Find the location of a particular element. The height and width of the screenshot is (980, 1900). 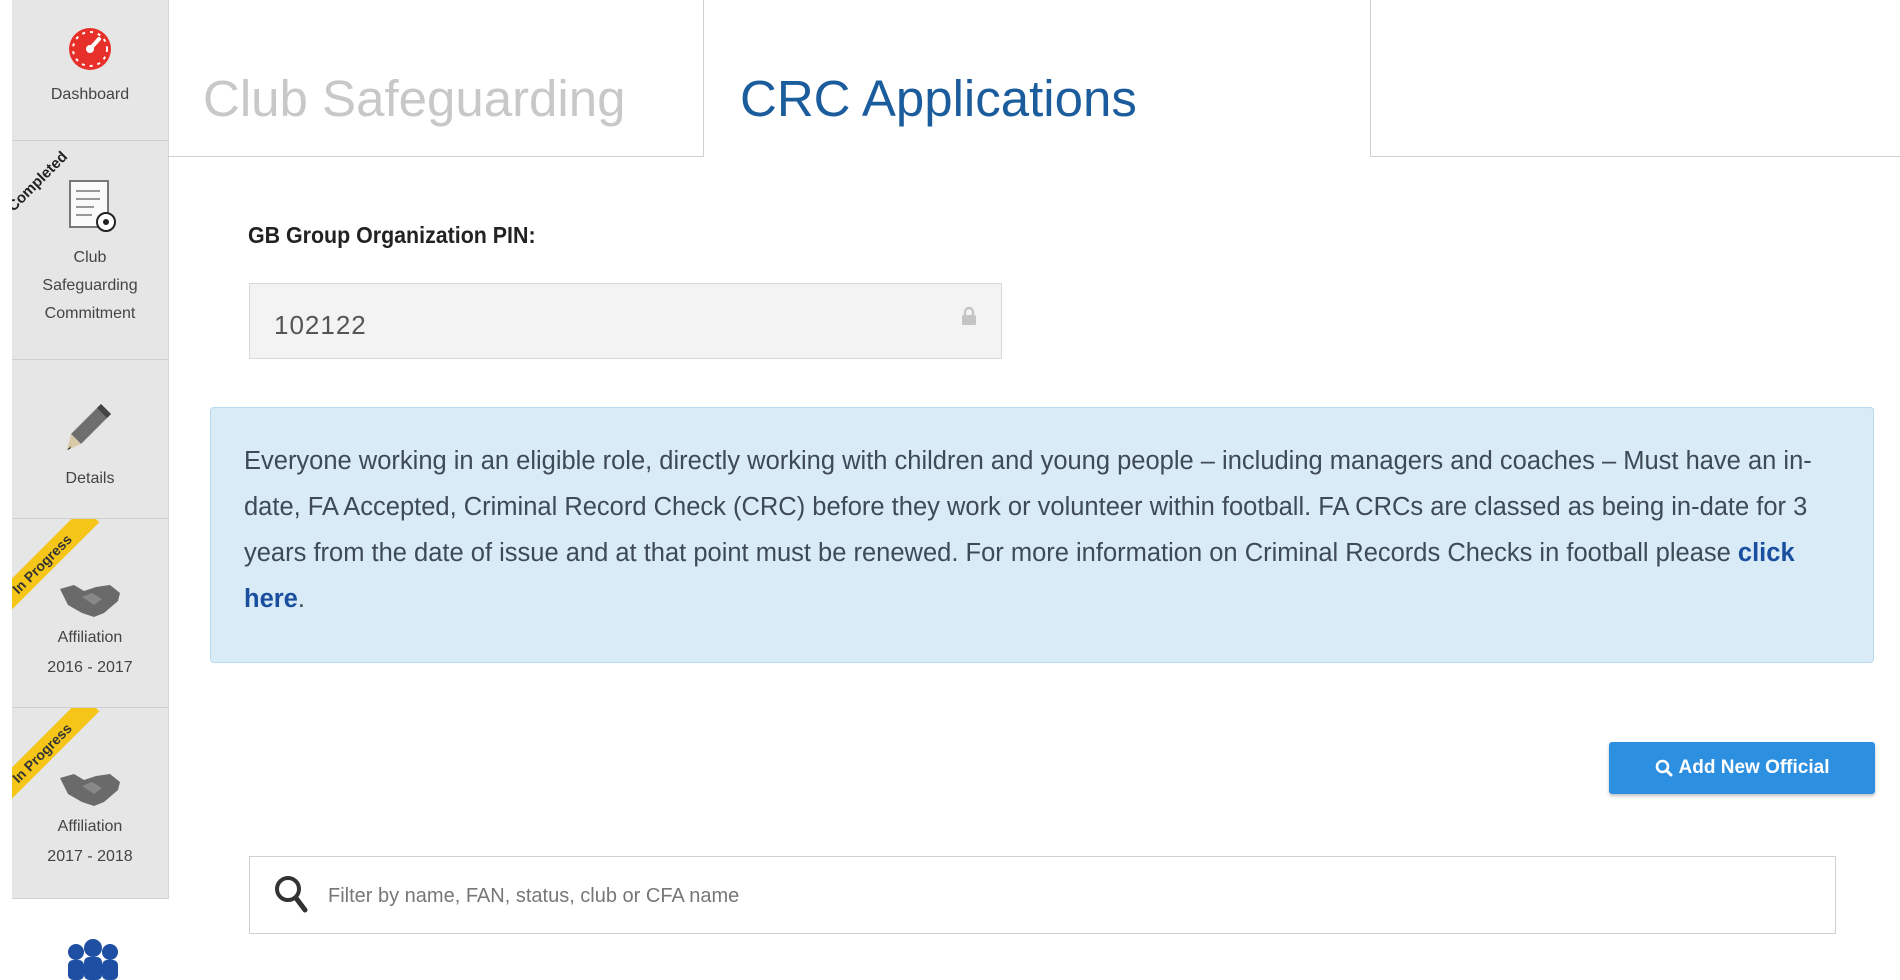

sidebar-item-label: Club is located at coordinates (90, 257).